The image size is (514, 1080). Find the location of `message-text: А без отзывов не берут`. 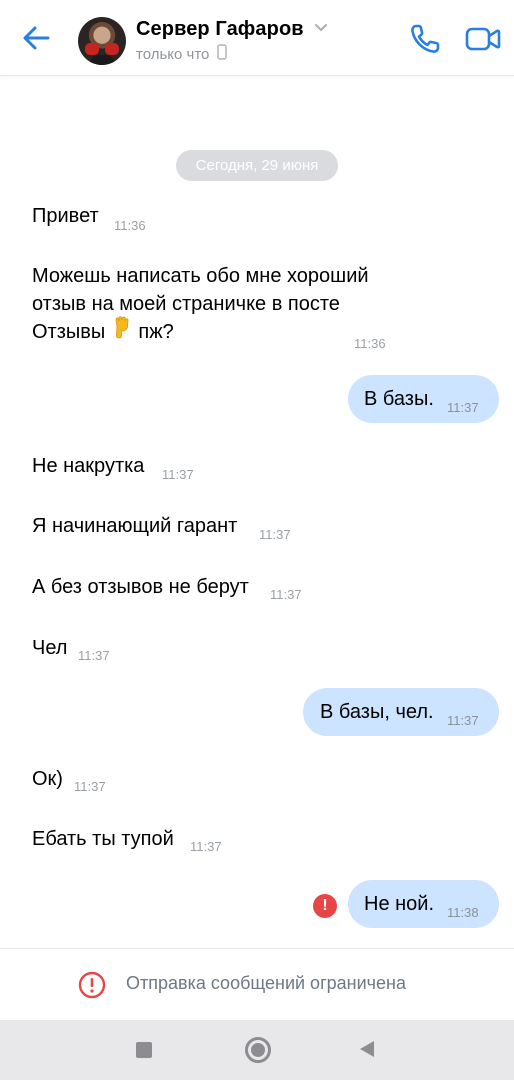

message-text: А без отзывов не берут is located at coordinates (140, 587).